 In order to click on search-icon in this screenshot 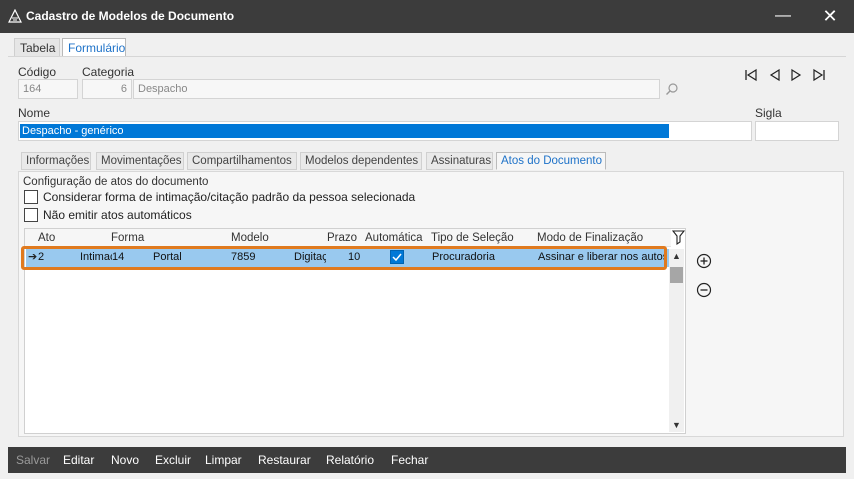, I will do `click(672, 89)`.